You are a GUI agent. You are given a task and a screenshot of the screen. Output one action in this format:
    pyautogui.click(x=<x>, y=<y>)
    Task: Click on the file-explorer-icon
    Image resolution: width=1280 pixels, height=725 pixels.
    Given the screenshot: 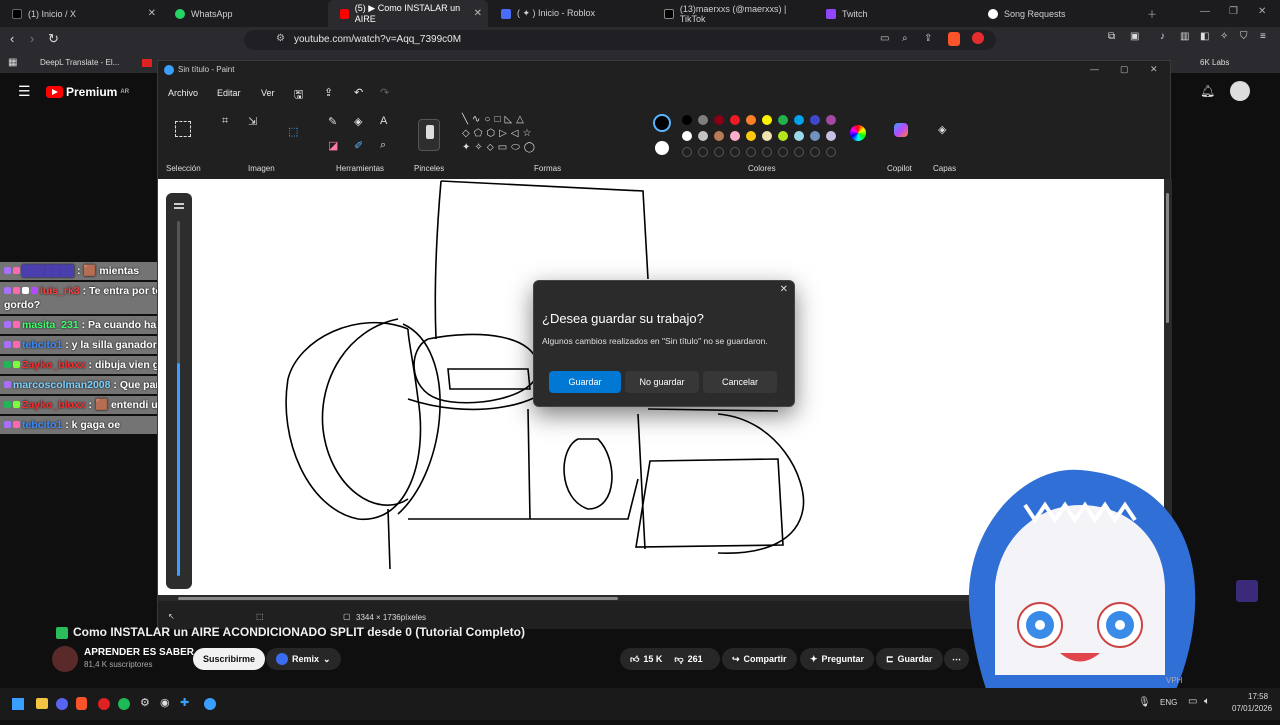 What is the action you would take?
    pyautogui.click(x=42, y=703)
    